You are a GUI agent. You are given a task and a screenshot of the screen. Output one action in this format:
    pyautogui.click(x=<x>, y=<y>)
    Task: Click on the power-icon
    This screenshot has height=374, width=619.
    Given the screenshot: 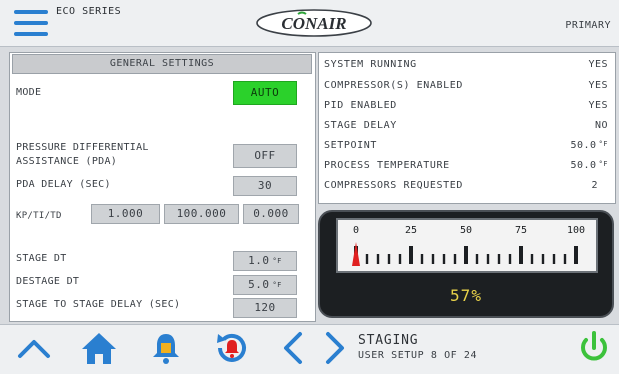 What is the action you would take?
    pyautogui.click(x=594, y=346)
    